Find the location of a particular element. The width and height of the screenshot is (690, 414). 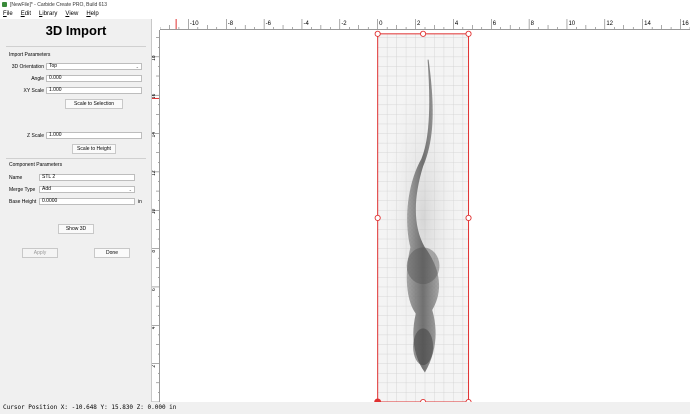

base-height-input: 0.0000 is located at coordinates (87, 201).